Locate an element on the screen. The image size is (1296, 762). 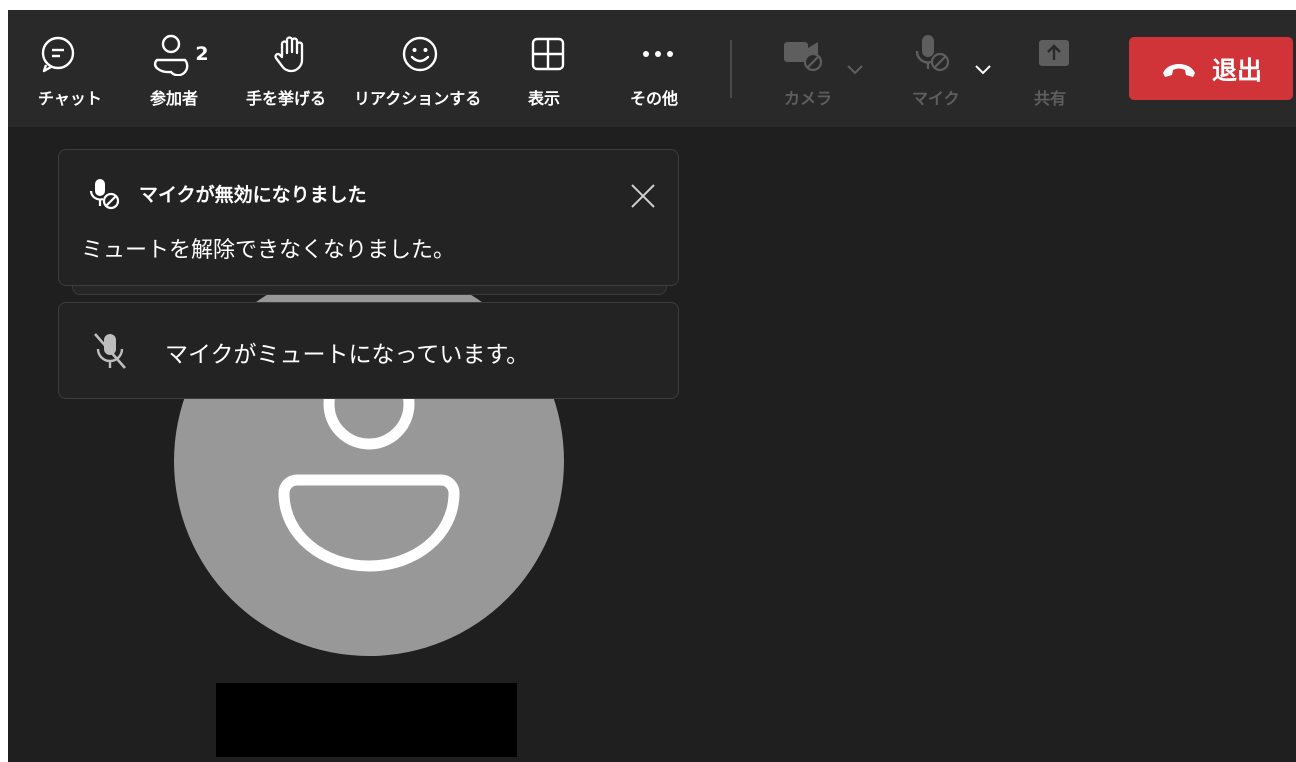
mic-disabled-icon is located at coordinates (104, 194).